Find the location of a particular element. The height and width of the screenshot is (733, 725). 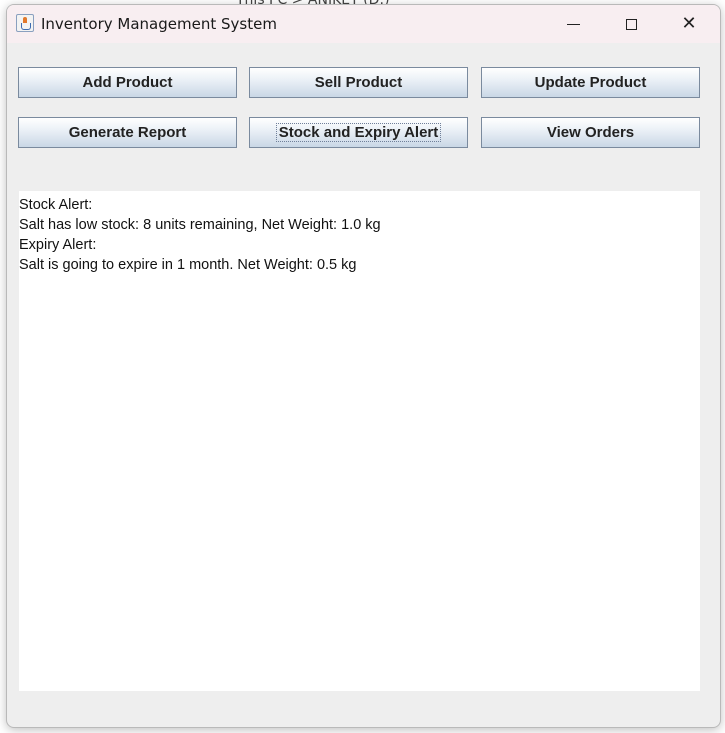

minimize-icon is located at coordinates (573, 24).